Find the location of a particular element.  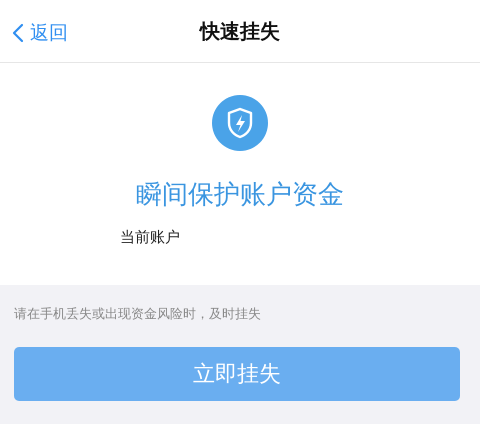

back-chevron-icon is located at coordinates (18, 33).